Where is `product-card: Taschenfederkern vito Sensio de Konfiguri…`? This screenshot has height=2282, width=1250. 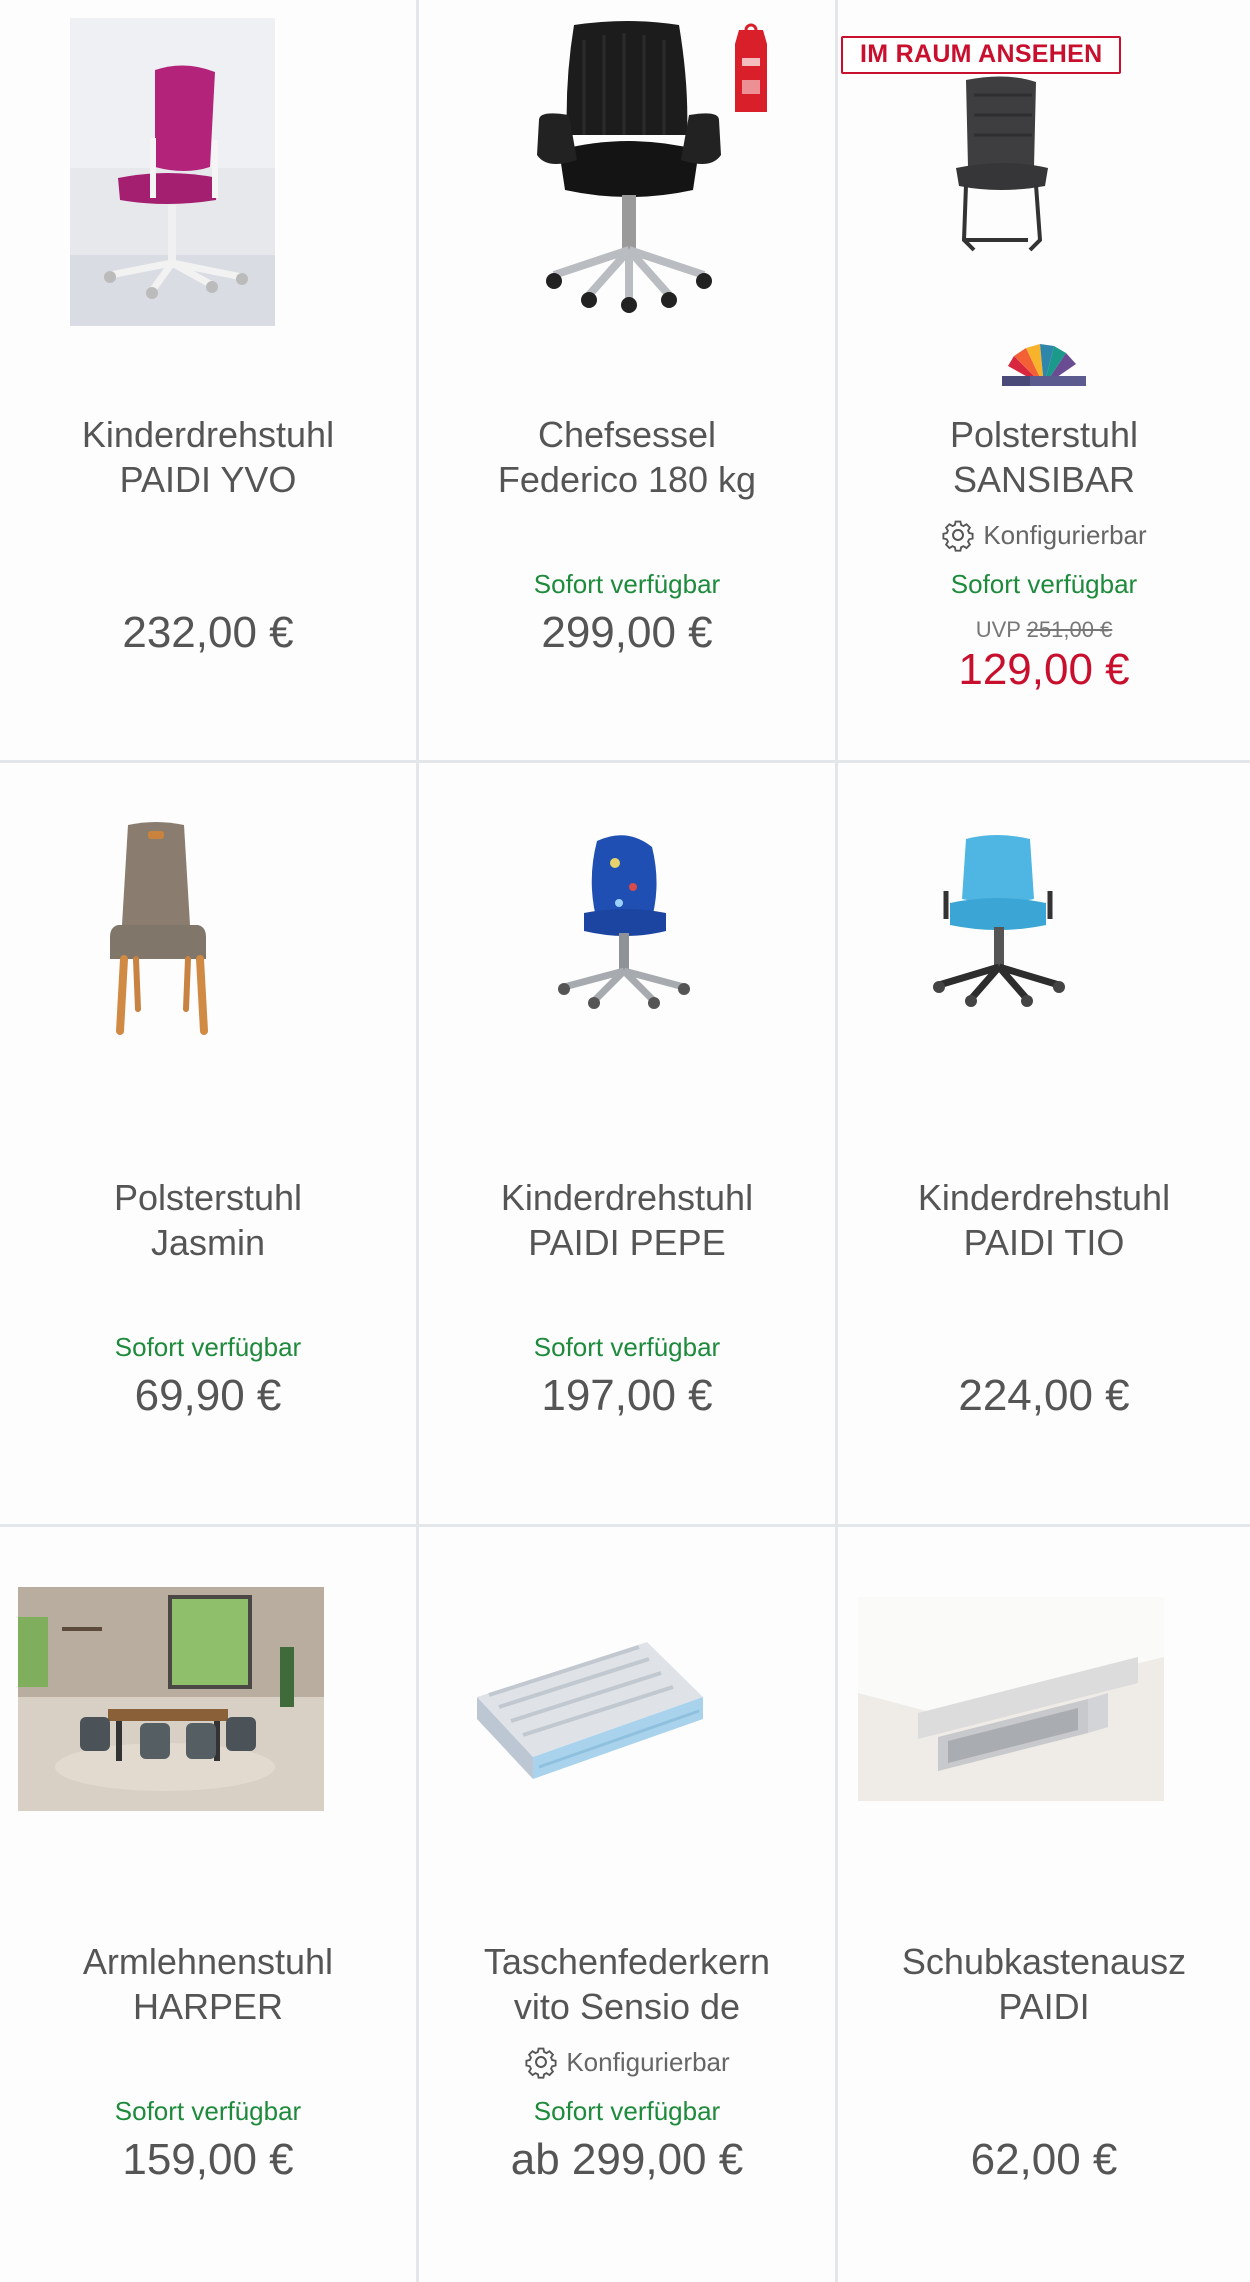 product-card: Taschenfederkern vito Sensio de Konfiguri… is located at coordinates (628, 1904).